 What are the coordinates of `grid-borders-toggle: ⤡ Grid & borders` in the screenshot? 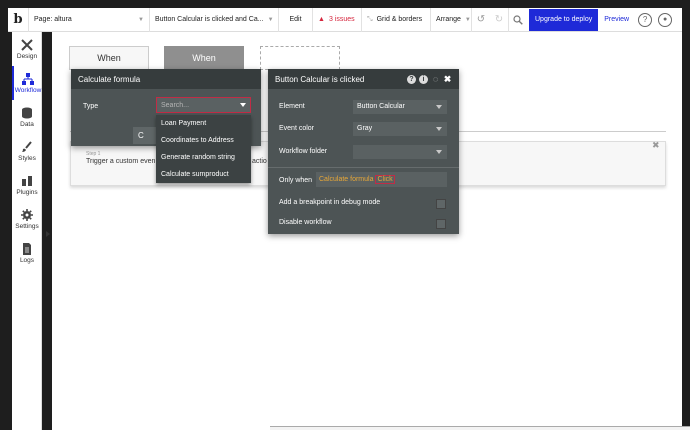 It's located at (396, 20).